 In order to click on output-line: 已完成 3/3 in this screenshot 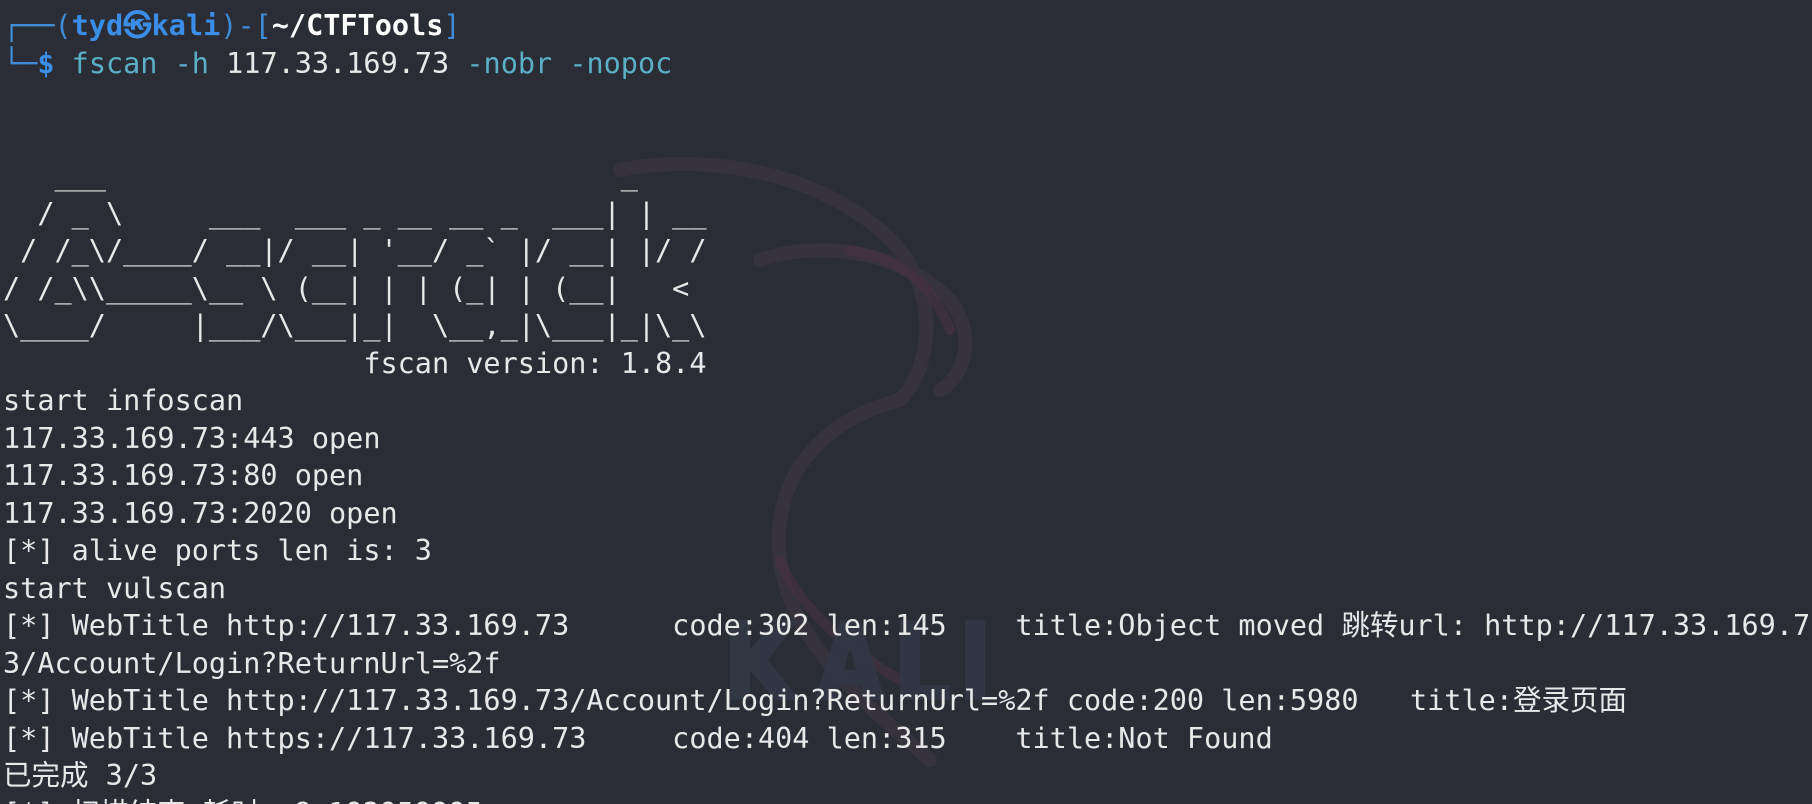, I will do `click(80, 775)`.